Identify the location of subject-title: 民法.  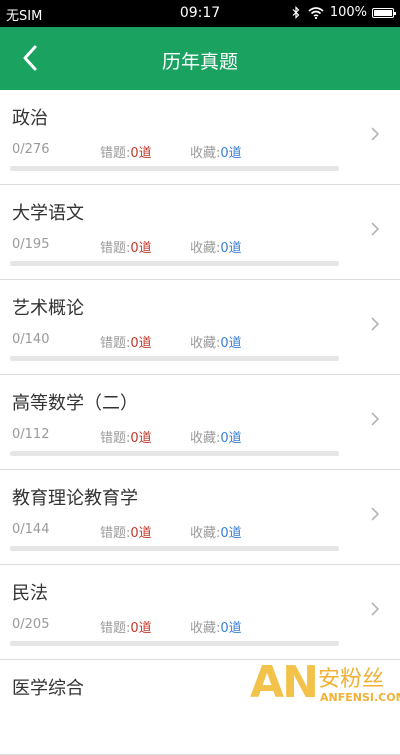
(30, 593).